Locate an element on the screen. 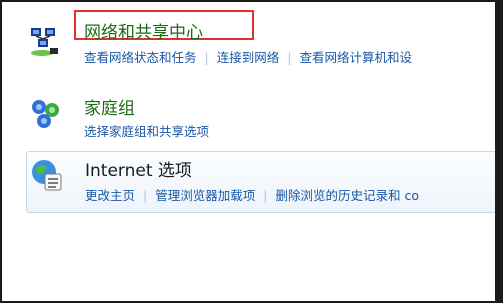 The height and width of the screenshot is (303, 503). network-center-icon is located at coordinates (45, 41).